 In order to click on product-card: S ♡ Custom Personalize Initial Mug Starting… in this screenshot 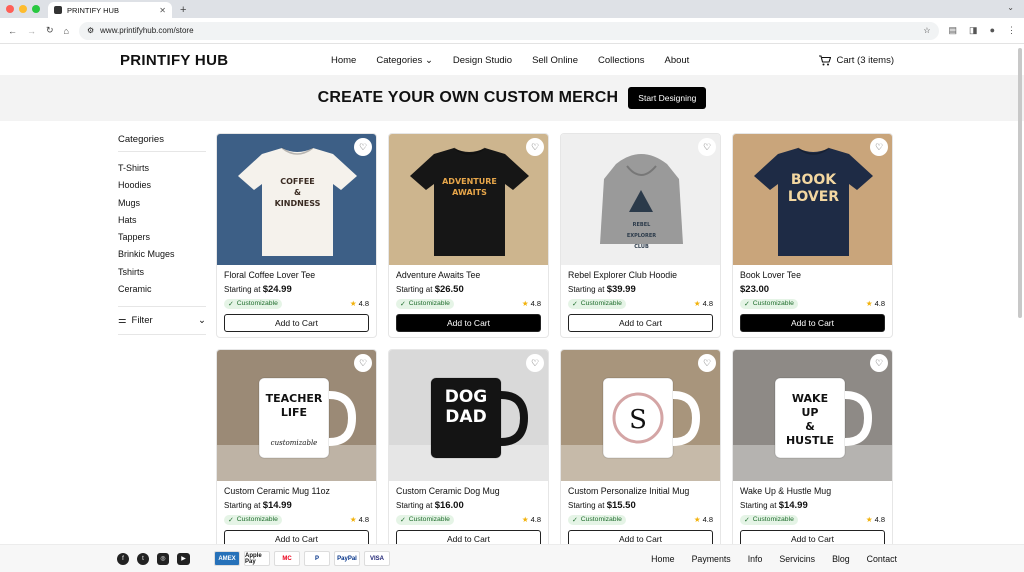, I will do `click(640, 451)`.